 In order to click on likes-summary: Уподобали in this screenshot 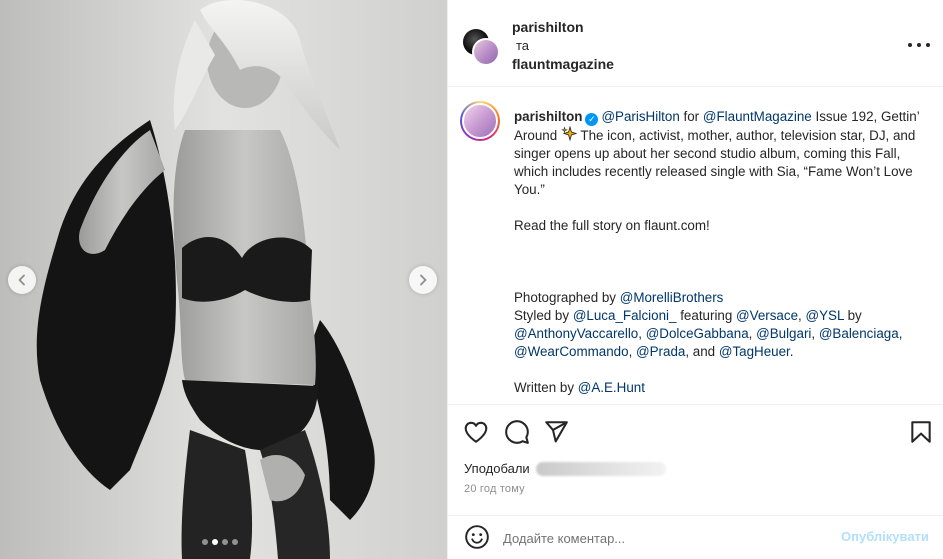, I will do `click(565, 468)`.